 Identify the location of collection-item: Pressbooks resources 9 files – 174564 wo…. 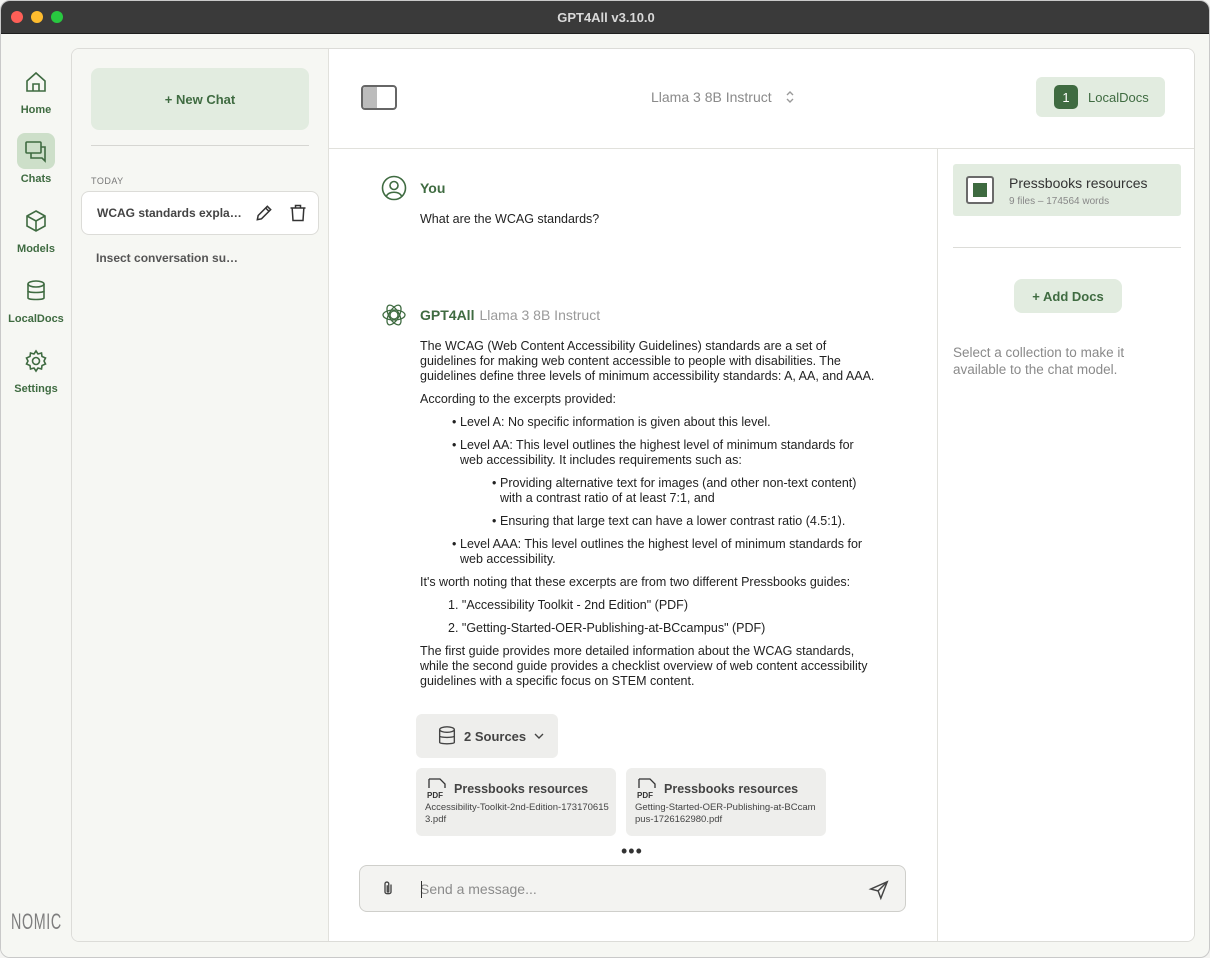
(1067, 190).